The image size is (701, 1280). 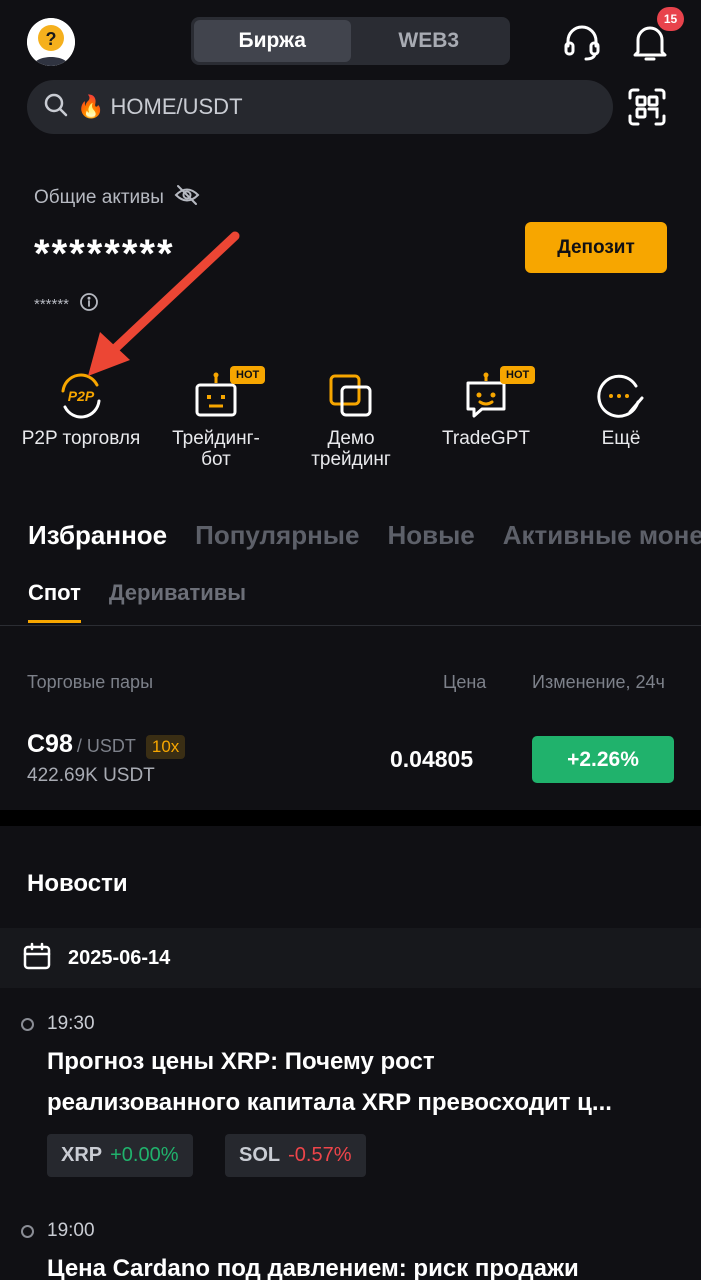 I want to click on news-tag-xrp: XRP +0.00%, so click(x=120, y=1155).